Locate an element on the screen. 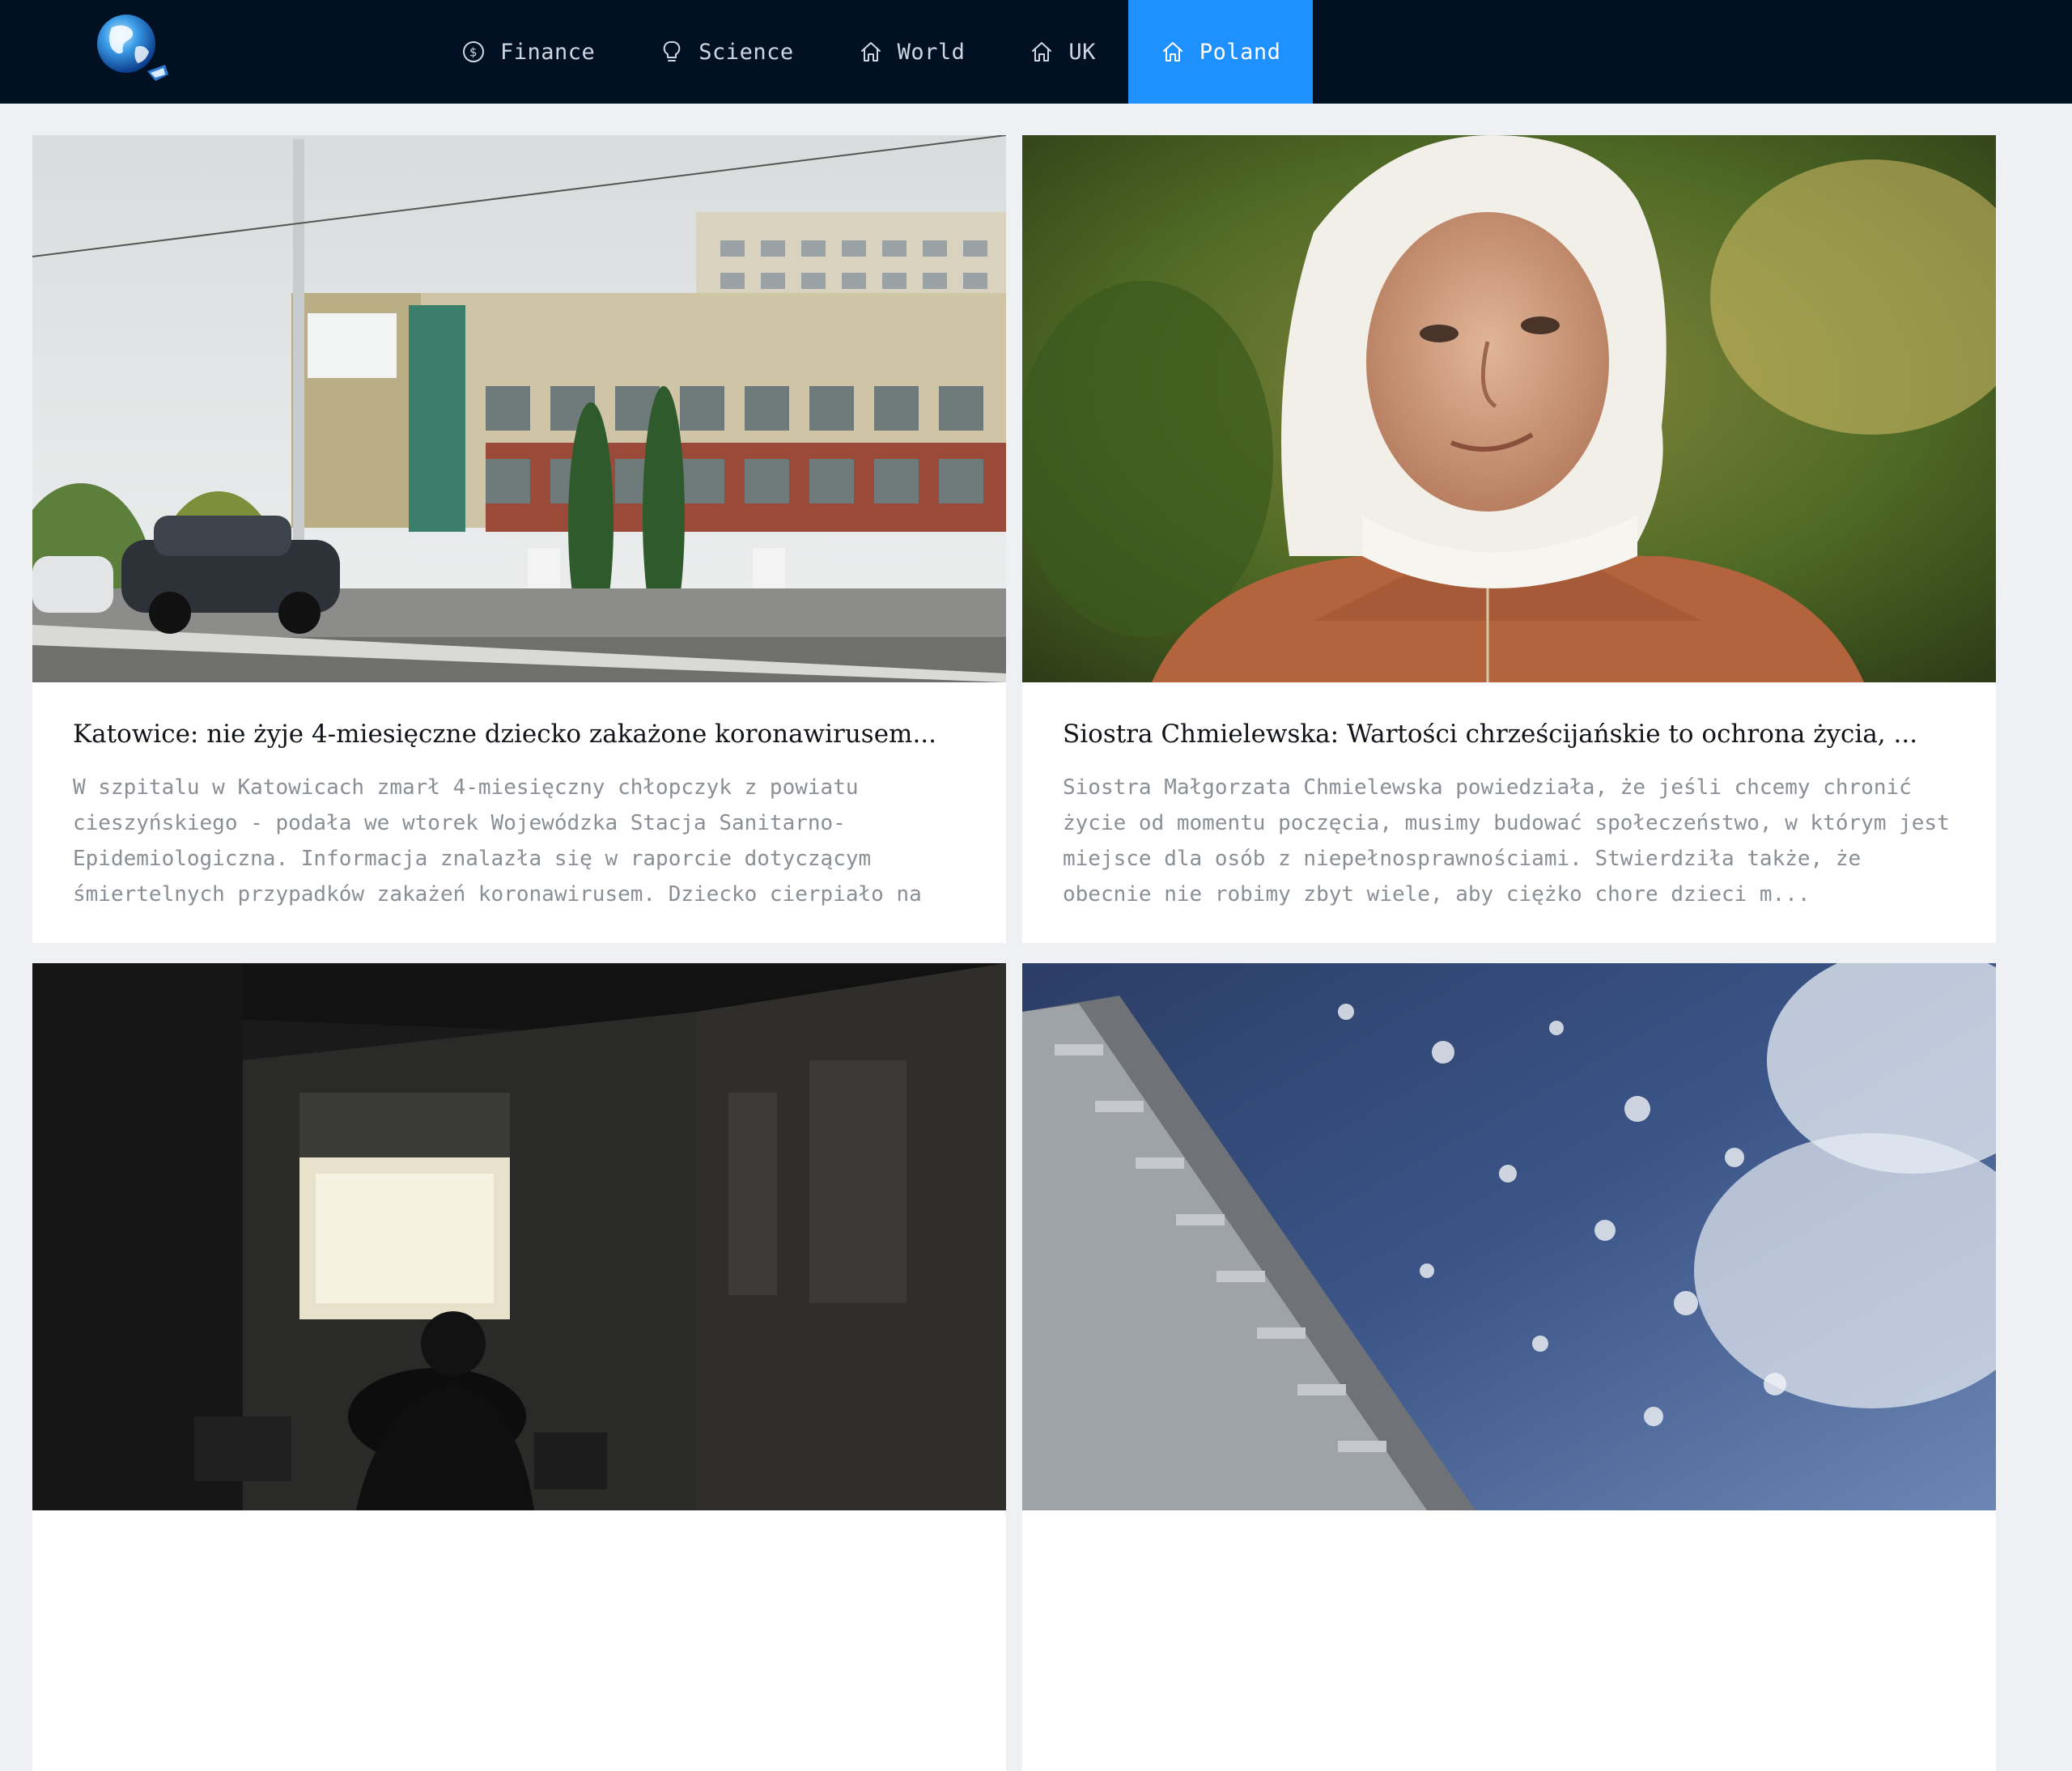  nav-item-uk: UK is located at coordinates (1062, 52).